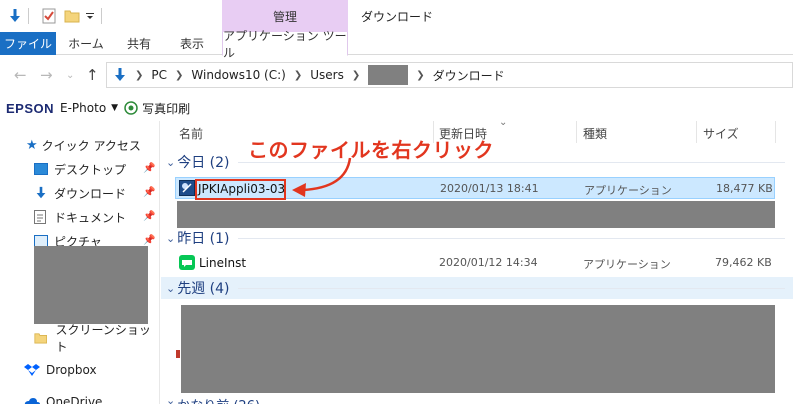  What do you see at coordinates (396, 44) in the screenshot?
I see `ribbon-tabs: ファイル ホーム 共有 表示 アプリケーション ツール` at bounding box center [396, 44].